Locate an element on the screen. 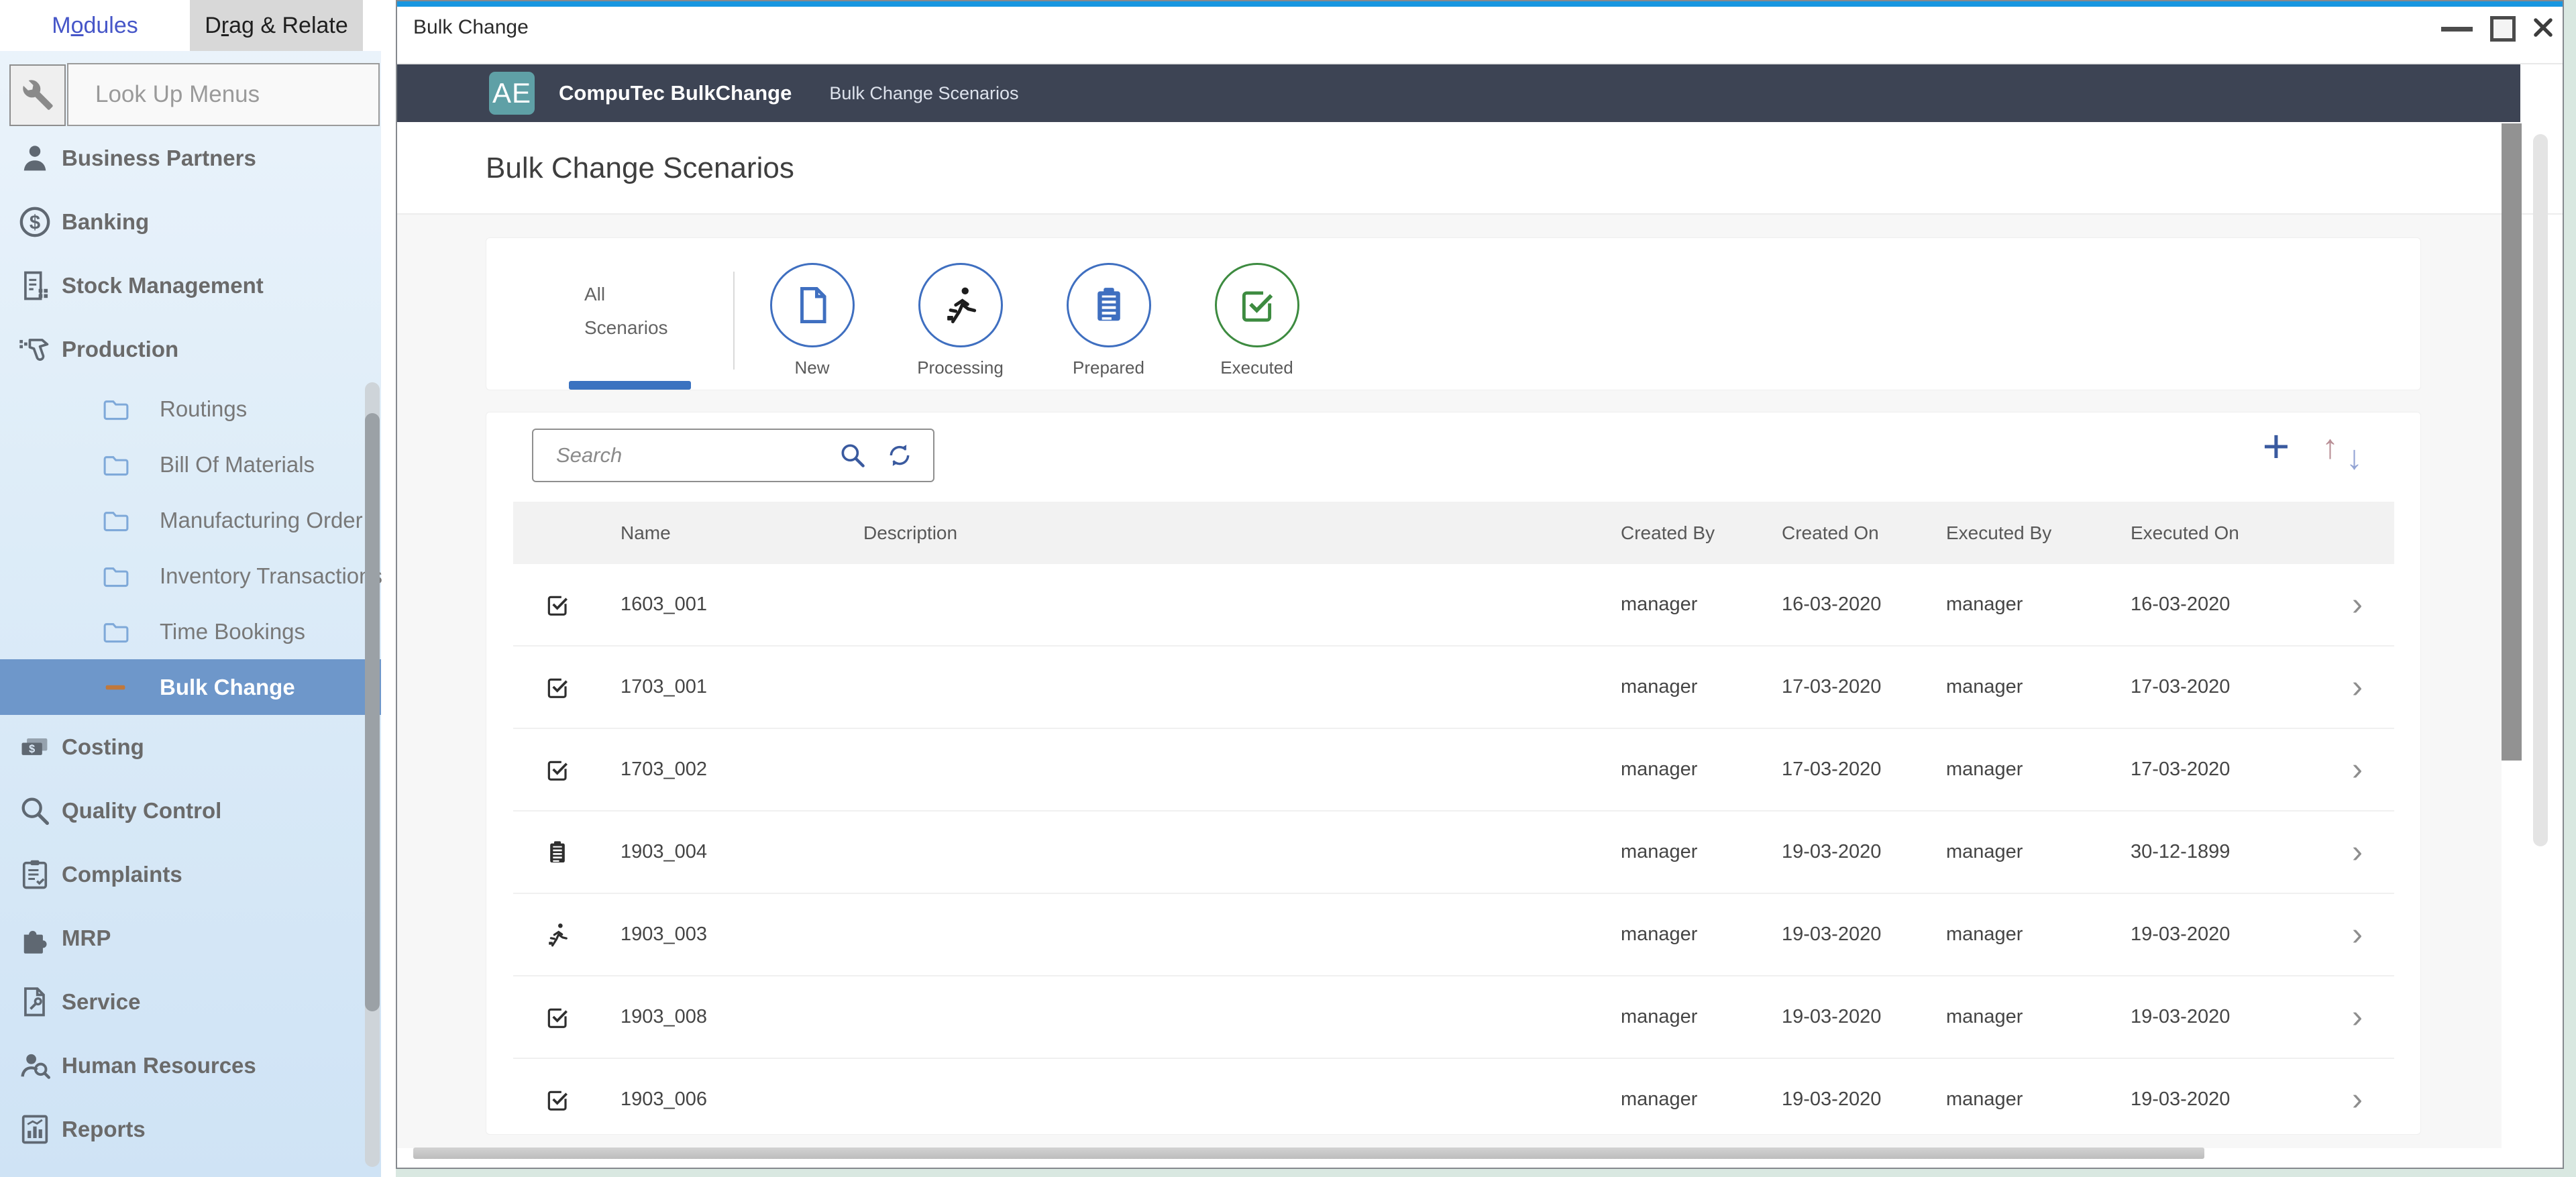 The image size is (2576, 1177). sidebar-item-production: Production is located at coordinates (190, 349).